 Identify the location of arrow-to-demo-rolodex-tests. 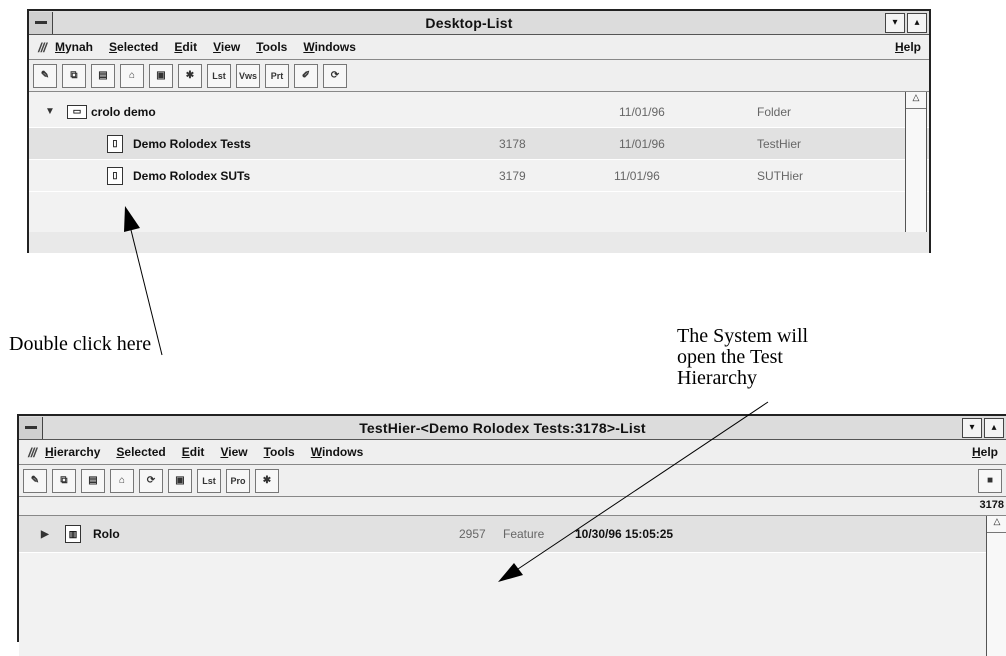
(143, 281).